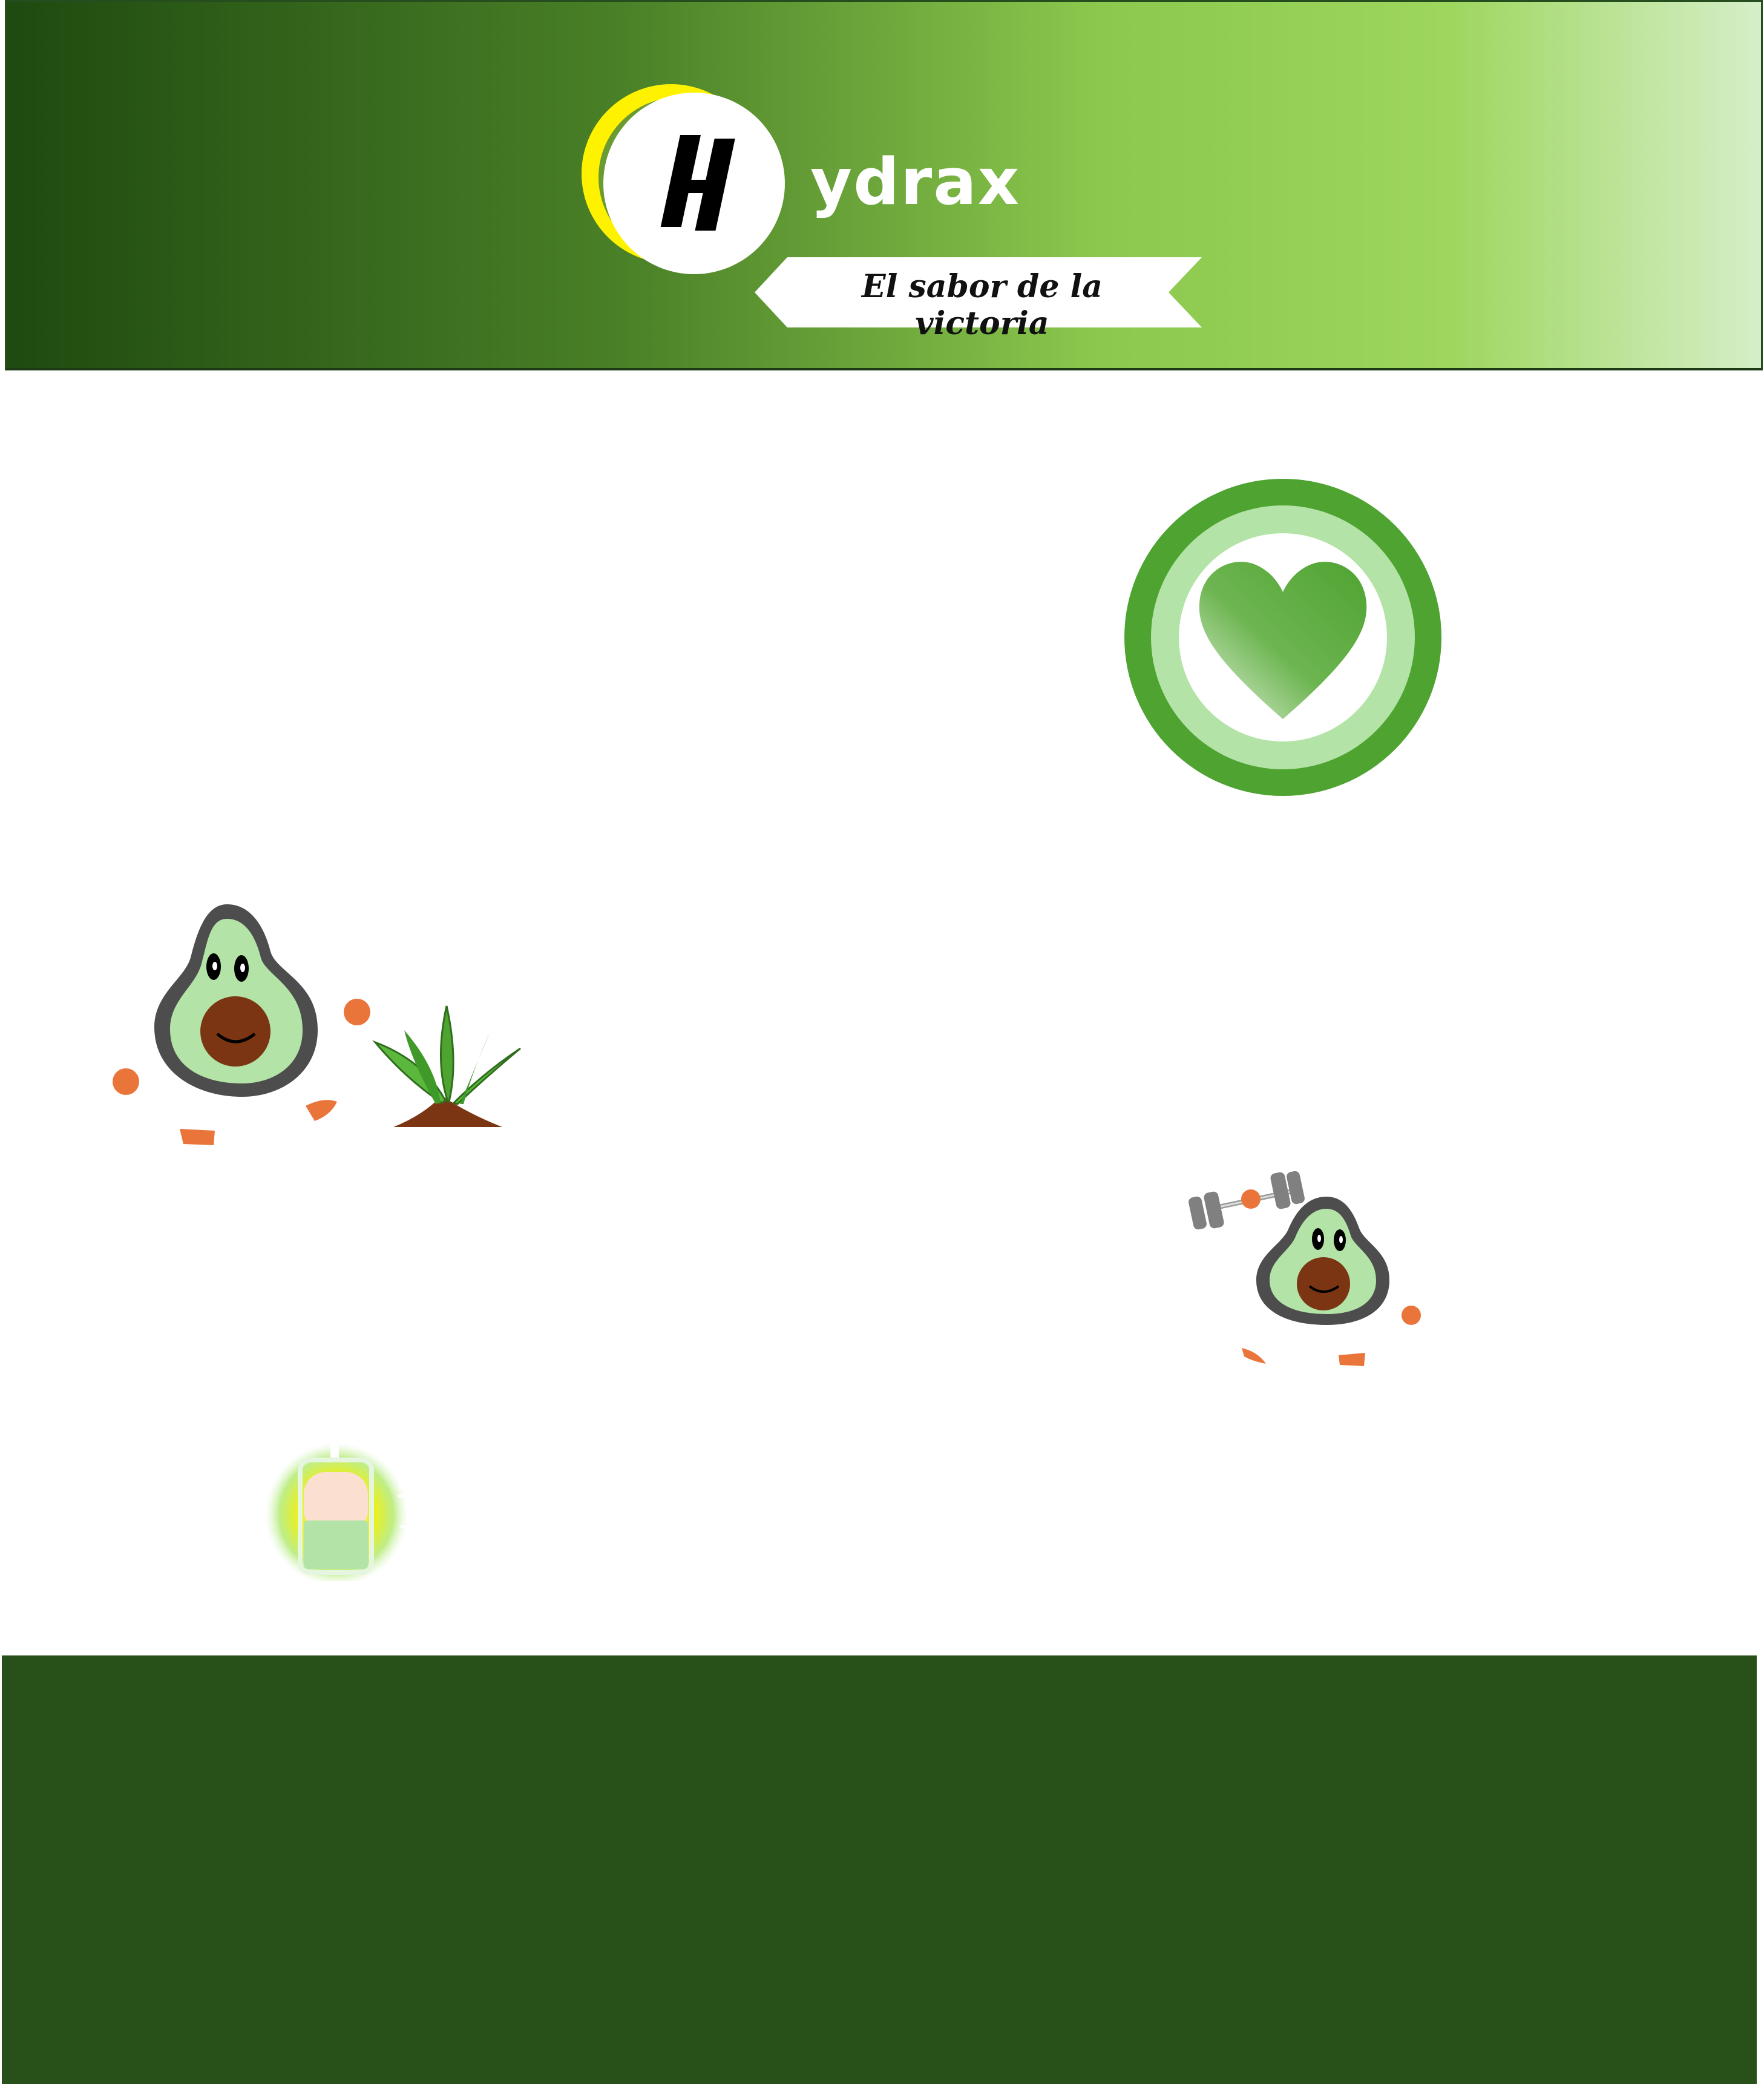  I want to click on running-avocado-icon, so click(245, 1024).